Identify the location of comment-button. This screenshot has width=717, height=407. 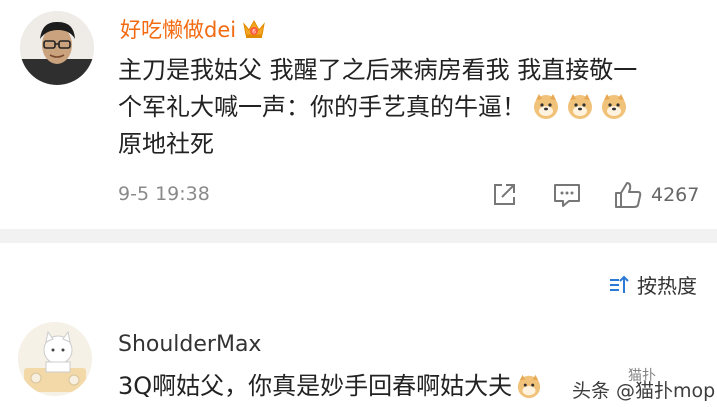
(567, 195).